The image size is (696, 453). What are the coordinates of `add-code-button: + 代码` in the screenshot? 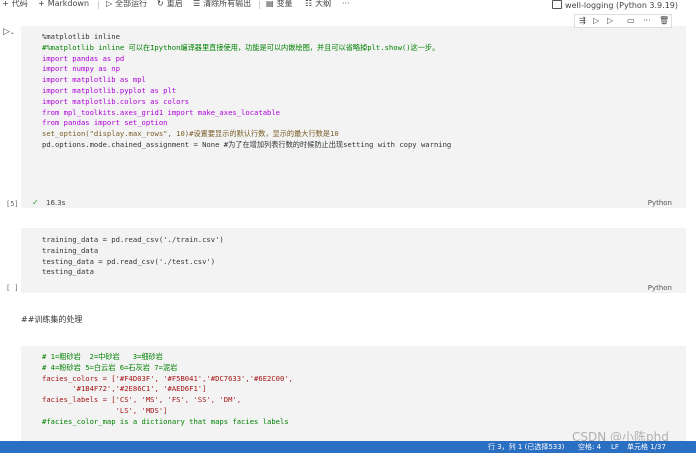 It's located at (15, 5).